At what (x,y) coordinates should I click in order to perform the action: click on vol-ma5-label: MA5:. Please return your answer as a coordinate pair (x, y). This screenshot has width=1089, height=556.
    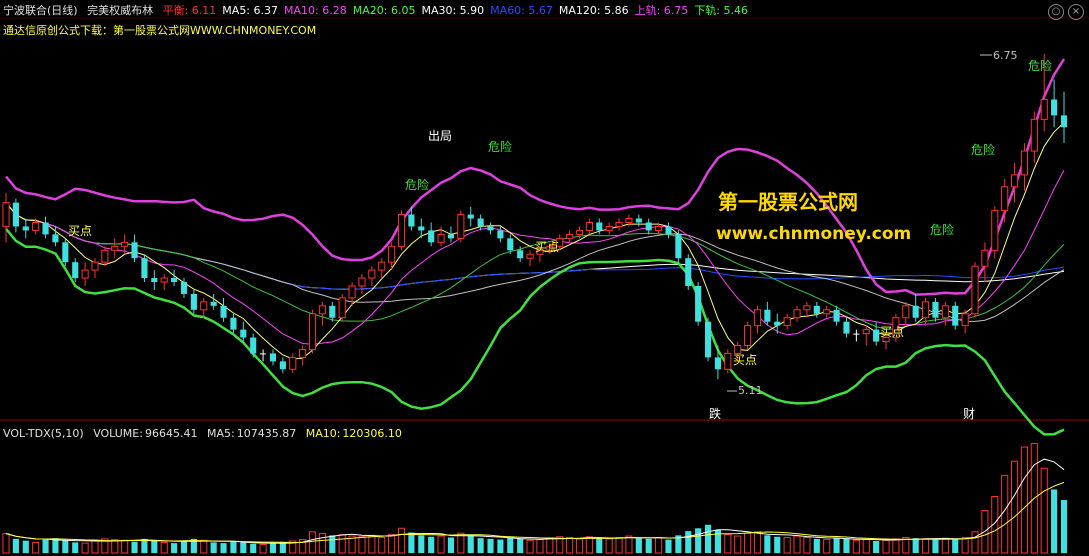
    Looking at the image, I should click on (220, 433).